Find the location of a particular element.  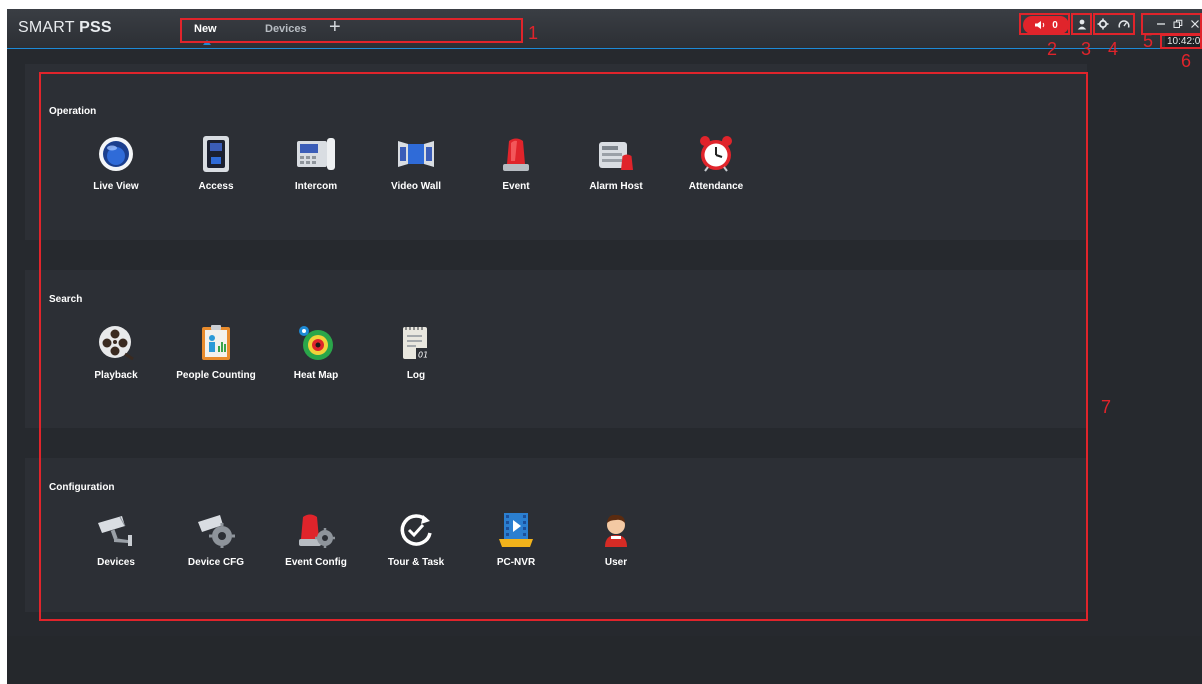

svg-text: 01 is located at coordinates (423, 355).